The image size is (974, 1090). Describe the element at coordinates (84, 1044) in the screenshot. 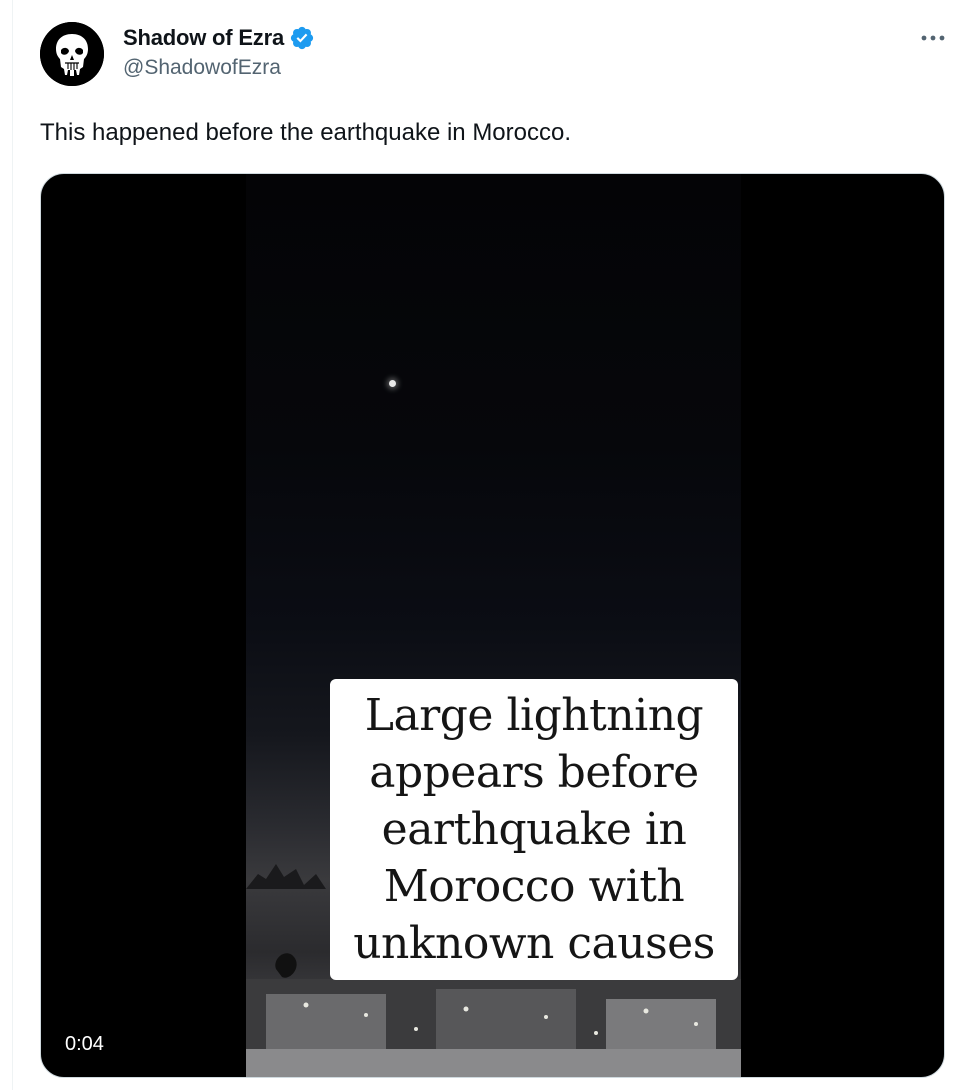

I see `video-timestamp: 0:04` at that location.